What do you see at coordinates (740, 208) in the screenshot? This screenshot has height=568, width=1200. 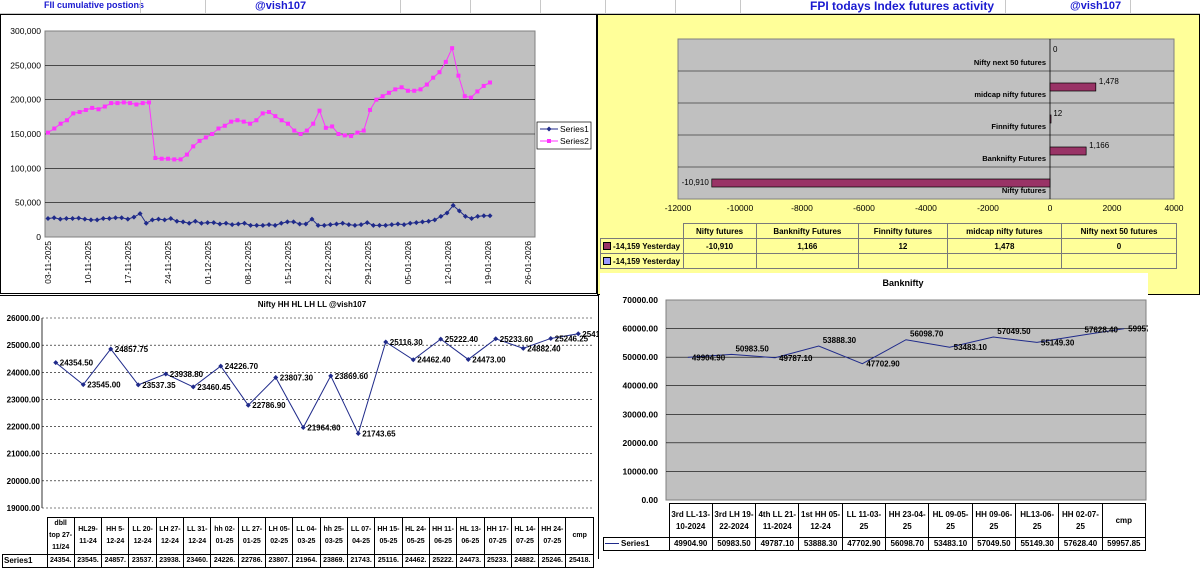 I see `x-tick-label: -10000` at bounding box center [740, 208].